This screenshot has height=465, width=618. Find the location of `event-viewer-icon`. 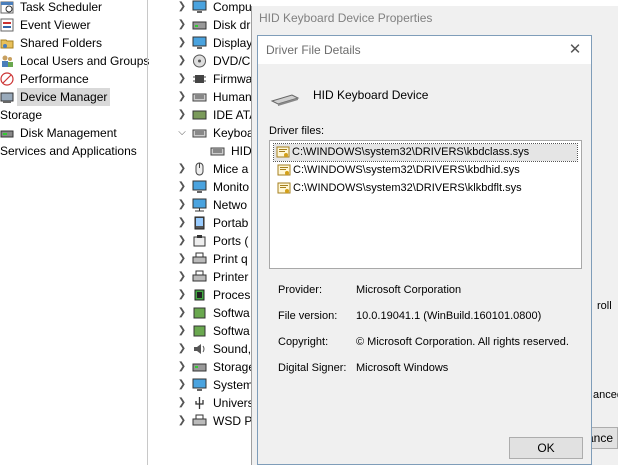

event-viewer-icon is located at coordinates (7, 25).